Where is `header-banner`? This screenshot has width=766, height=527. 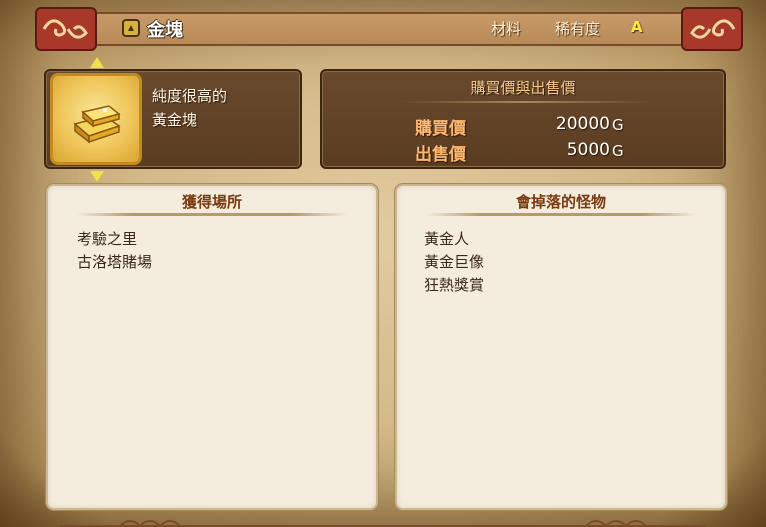
header-banner is located at coordinates (384, 29).